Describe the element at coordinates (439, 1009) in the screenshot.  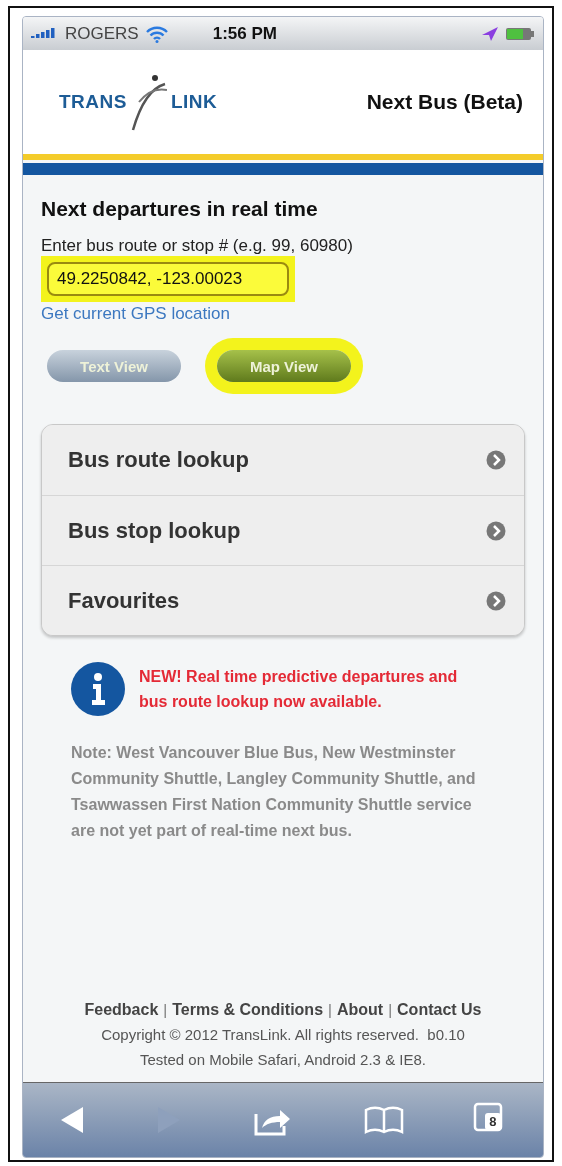
I see `footer-link: Contact Us` at that location.